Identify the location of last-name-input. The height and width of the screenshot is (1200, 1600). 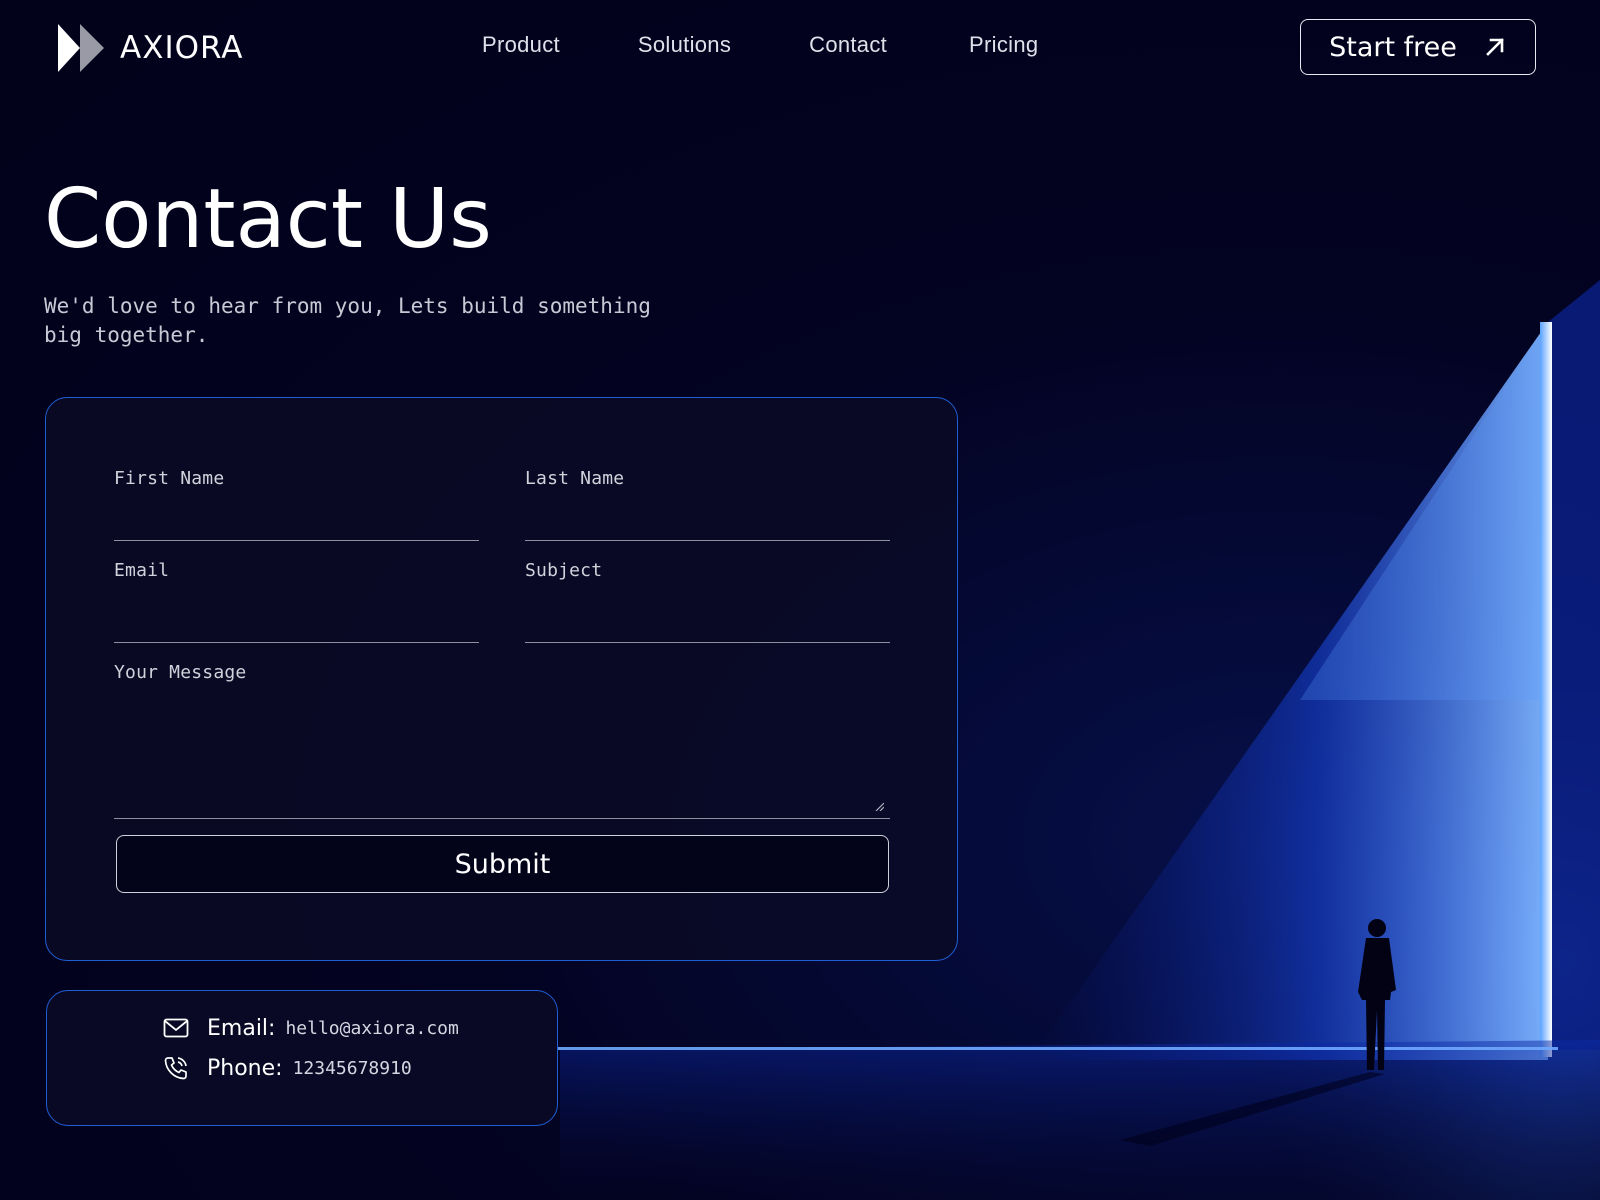
(707, 521).